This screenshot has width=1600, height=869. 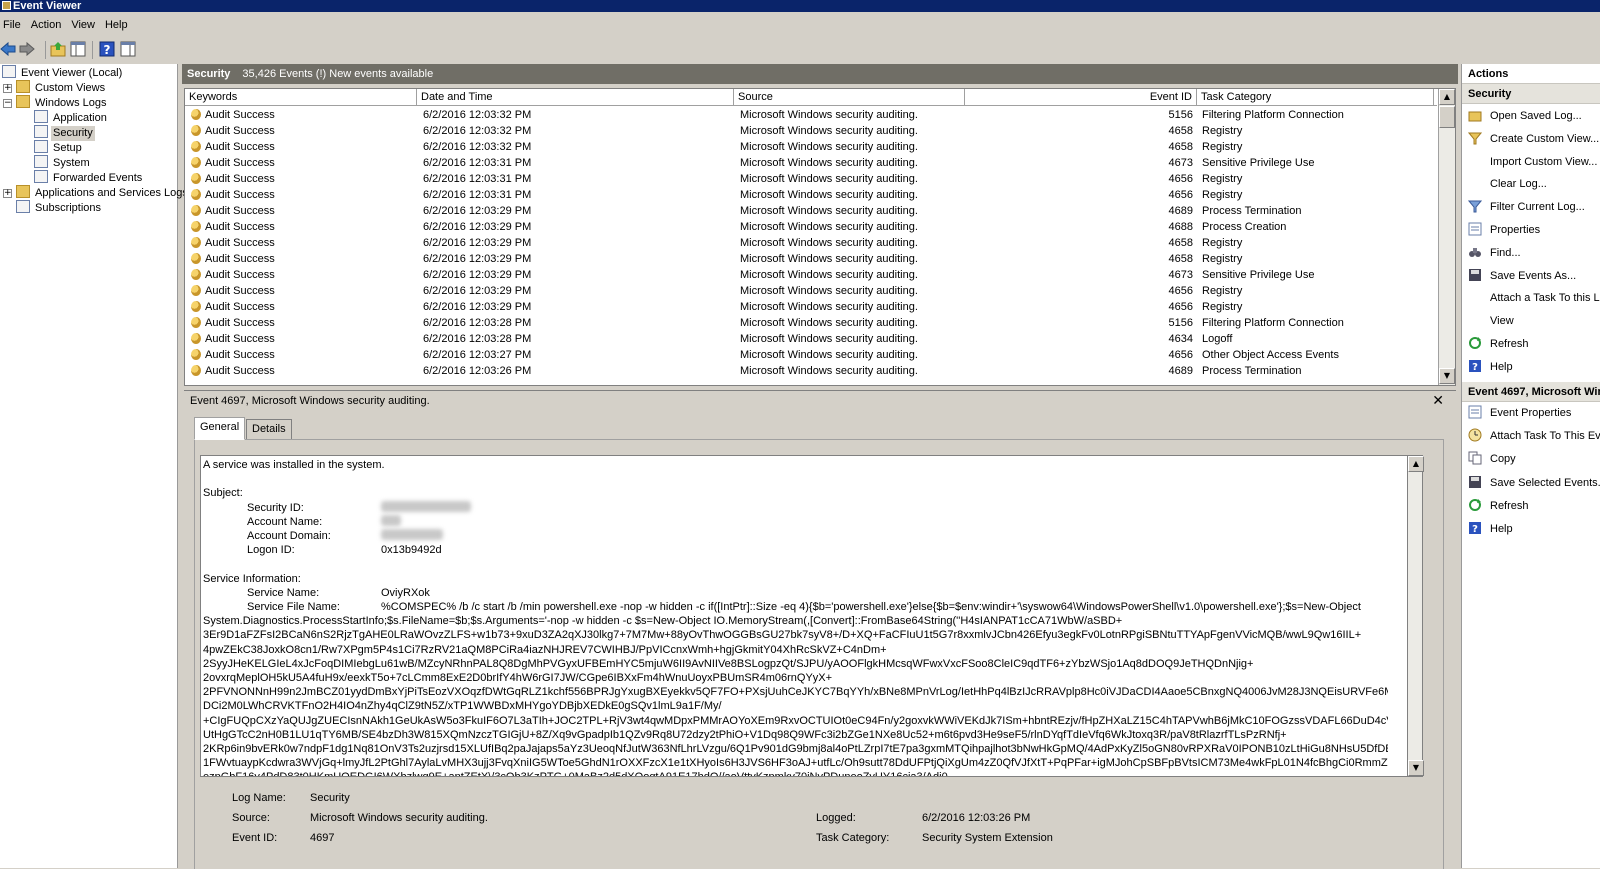 I want to click on event-action-help: ? Help, so click(x=1490, y=529).